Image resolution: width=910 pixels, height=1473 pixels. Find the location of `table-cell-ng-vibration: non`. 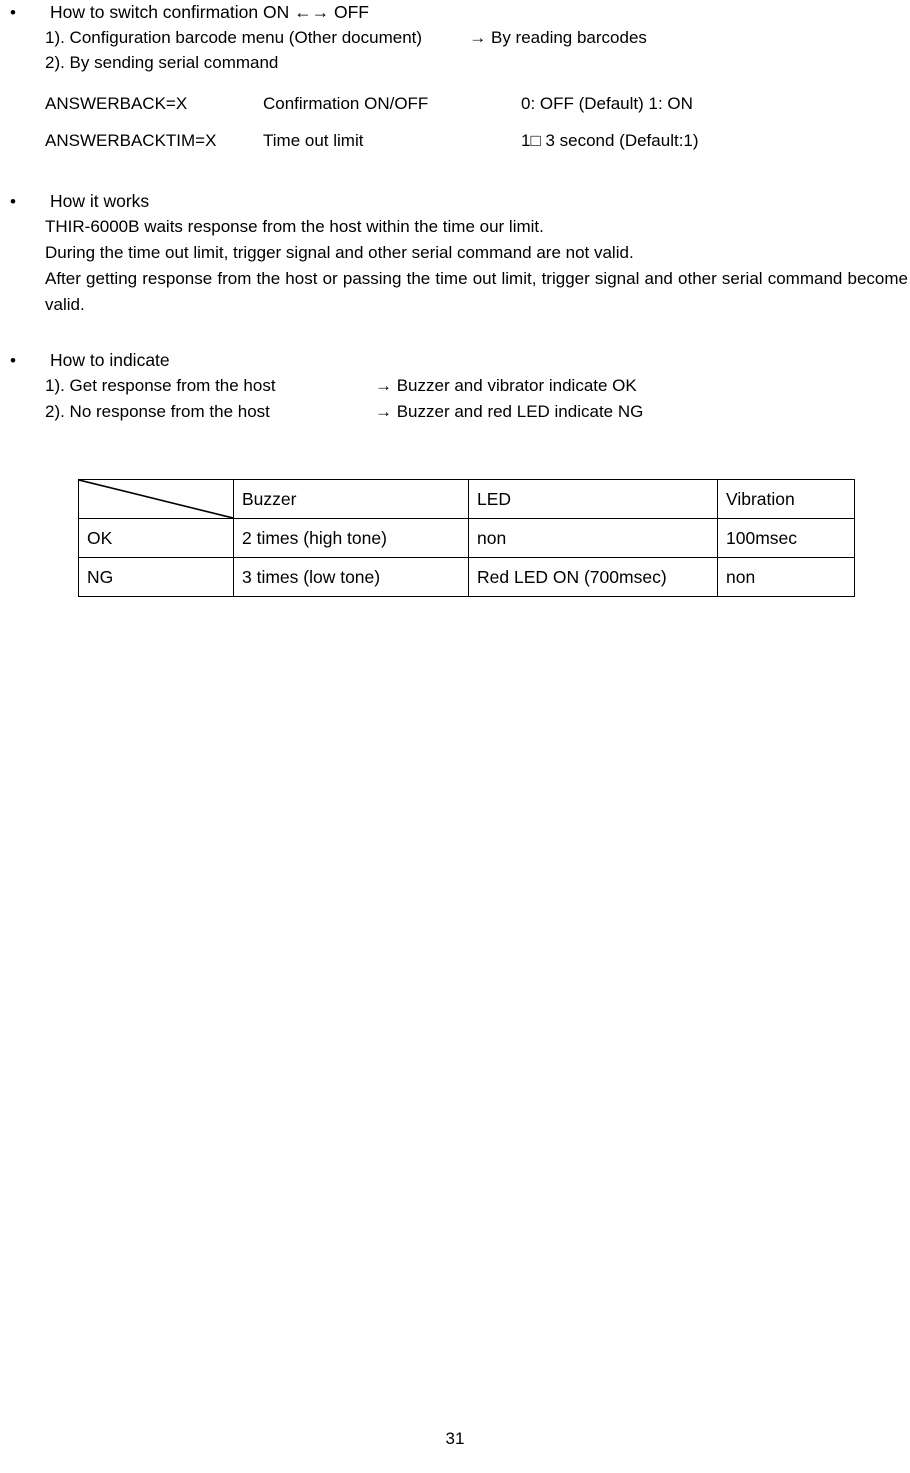

table-cell-ng-vibration: non is located at coordinates (786, 577).